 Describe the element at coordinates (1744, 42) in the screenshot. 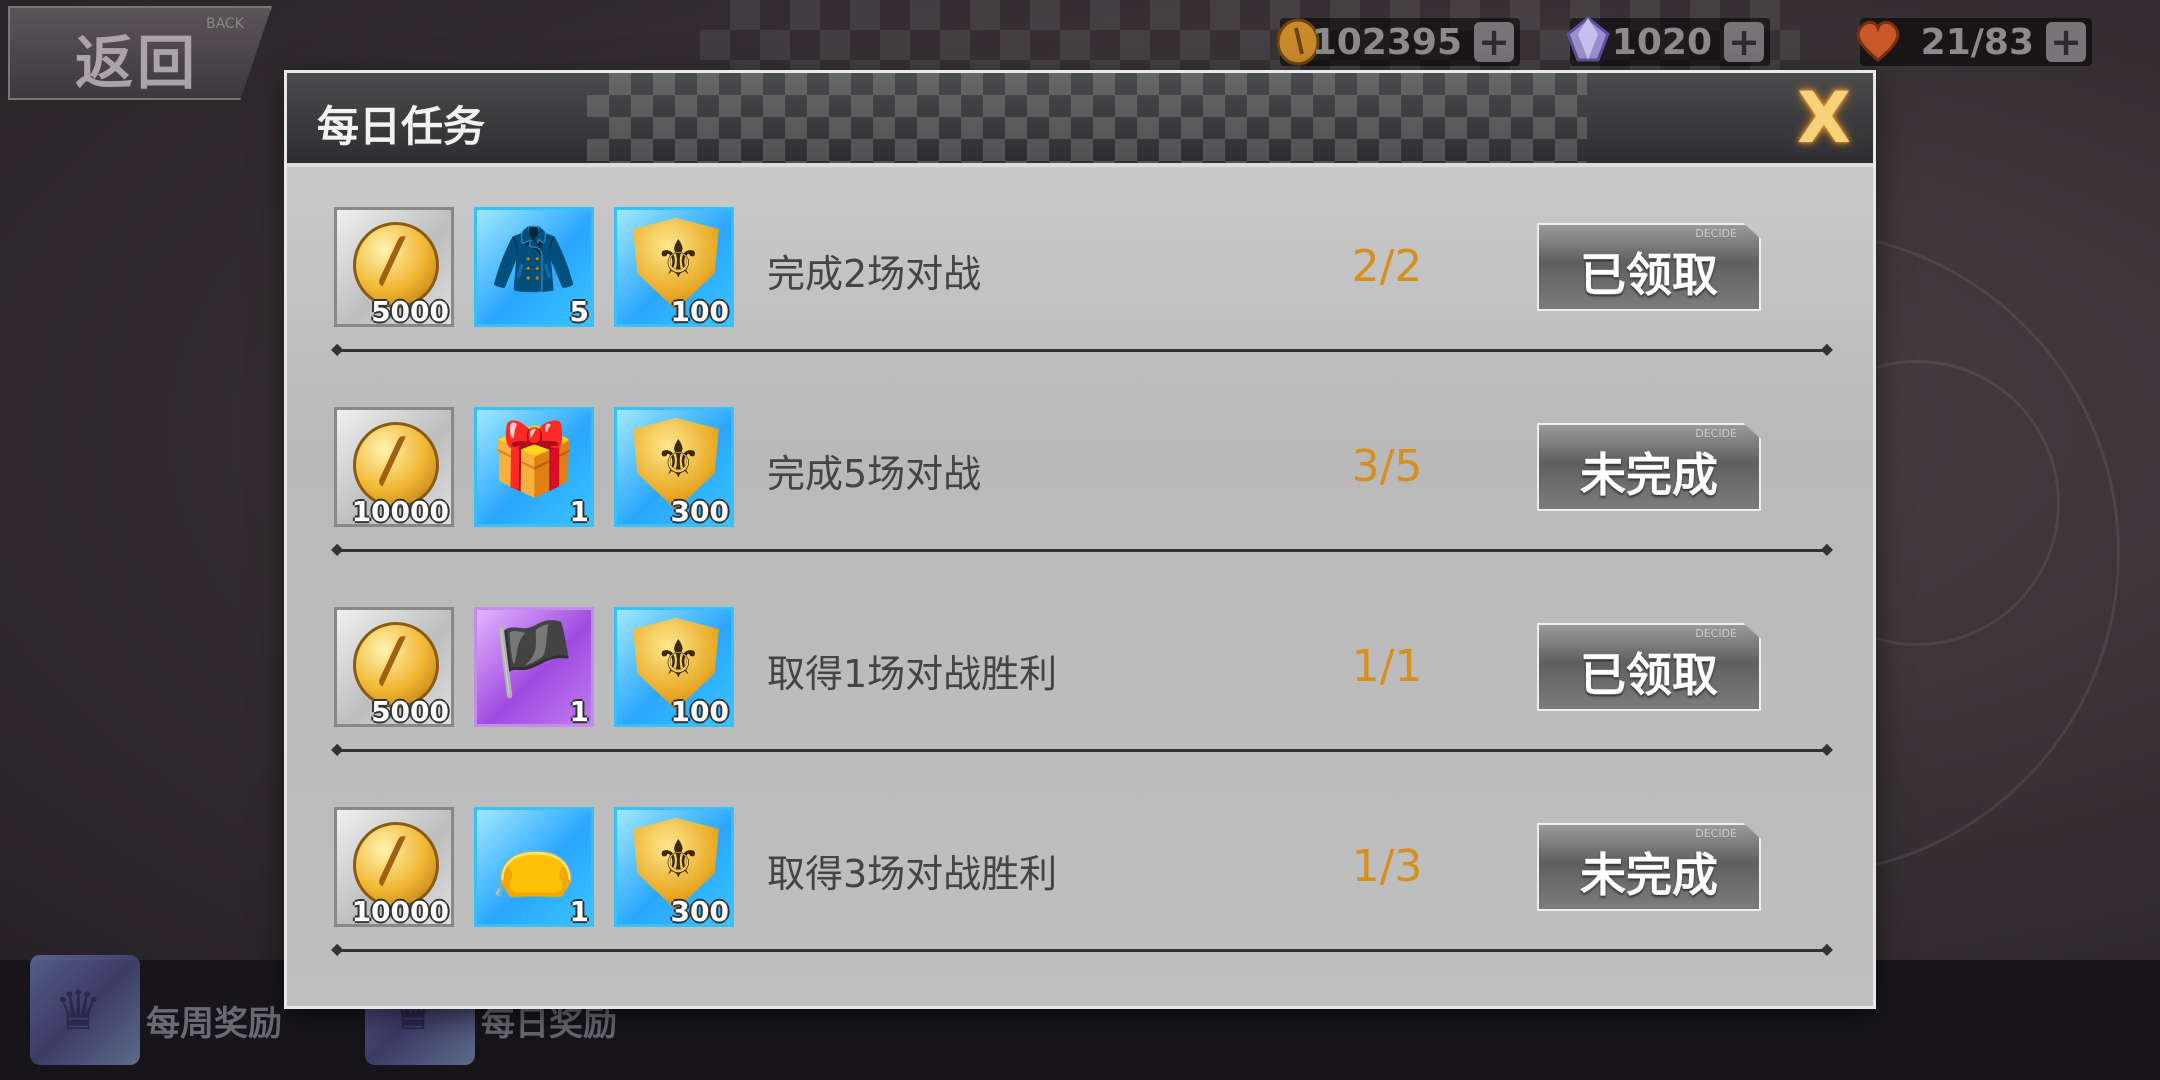

I see `add-gem-button: +` at that location.